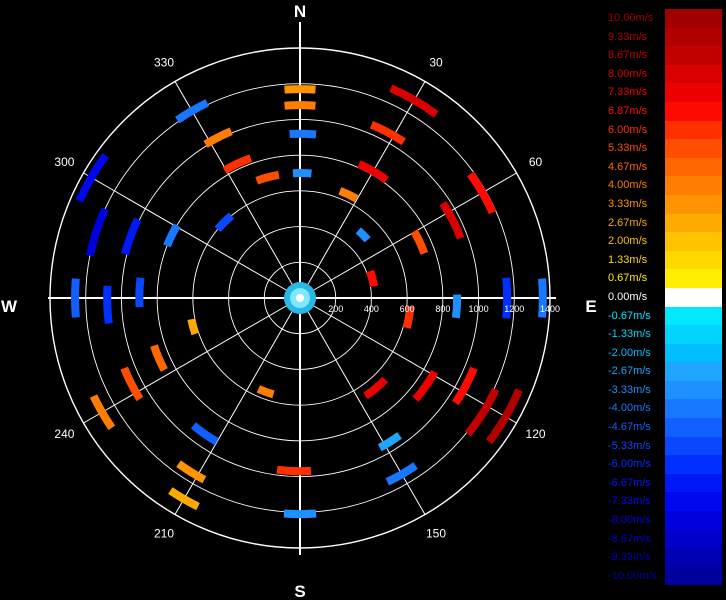 The height and width of the screenshot is (600, 726). I want to click on legend-label: 0.67m/s, so click(628, 278).